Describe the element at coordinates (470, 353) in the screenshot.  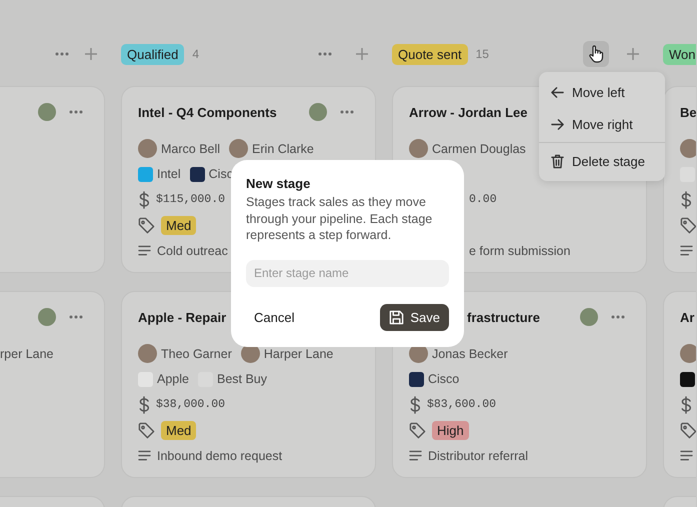
I see `person-name: Jonas Becker` at that location.